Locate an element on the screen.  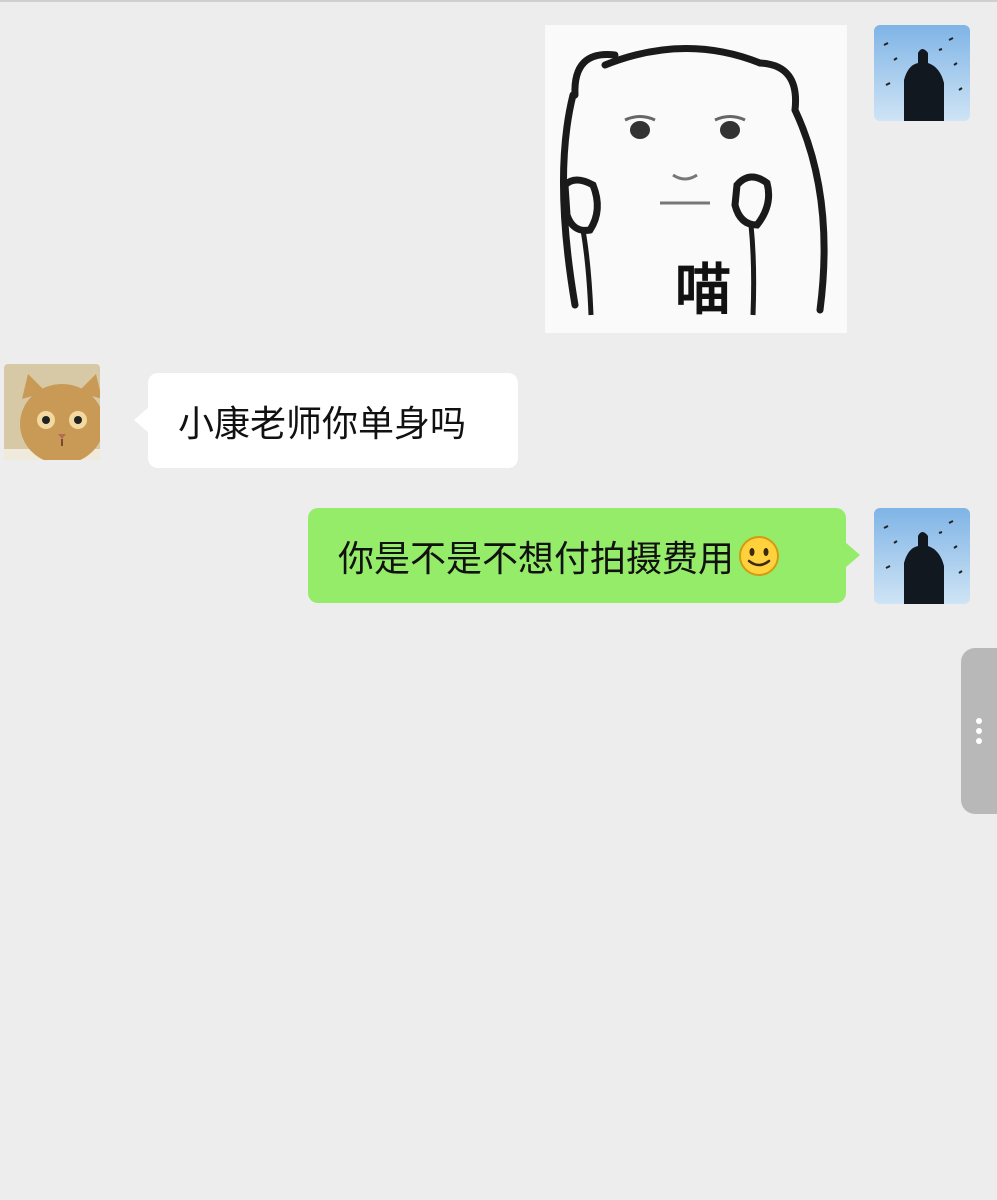
smile-emoji-icon is located at coordinates (759, 556).